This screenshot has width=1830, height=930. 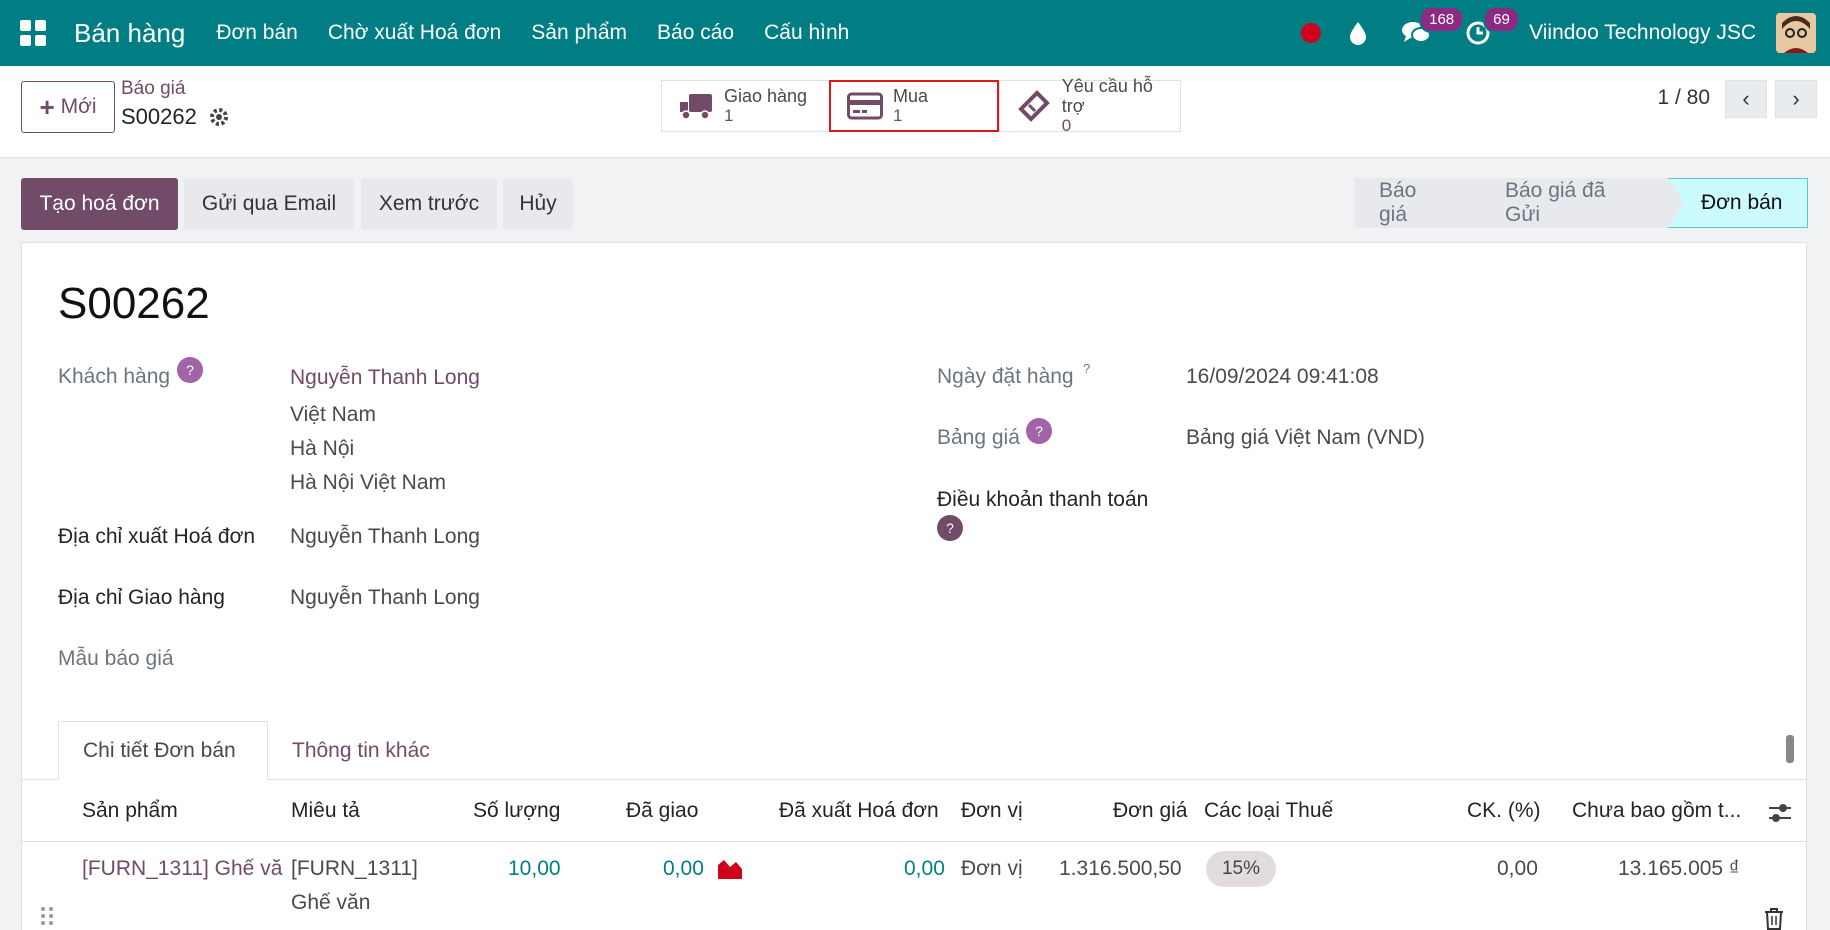 What do you see at coordinates (696, 106) in the screenshot?
I see `truck-icon` at bounding box center [696, 106].